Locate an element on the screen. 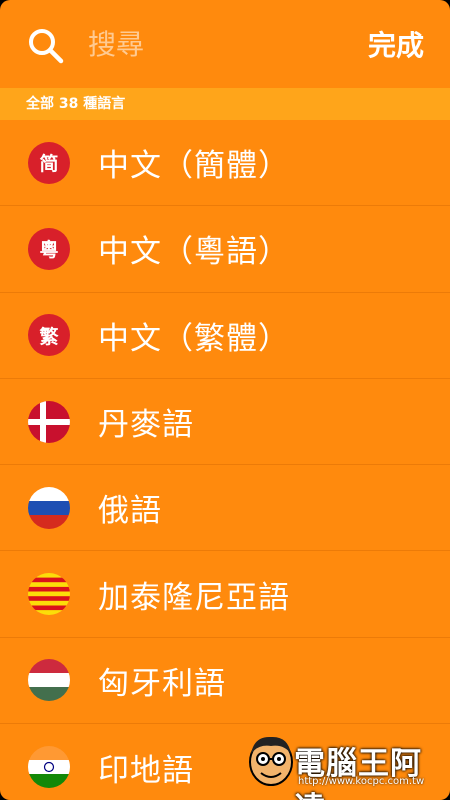  traditional-chinese-icon: 繁 is located at coordinates (49, 335).